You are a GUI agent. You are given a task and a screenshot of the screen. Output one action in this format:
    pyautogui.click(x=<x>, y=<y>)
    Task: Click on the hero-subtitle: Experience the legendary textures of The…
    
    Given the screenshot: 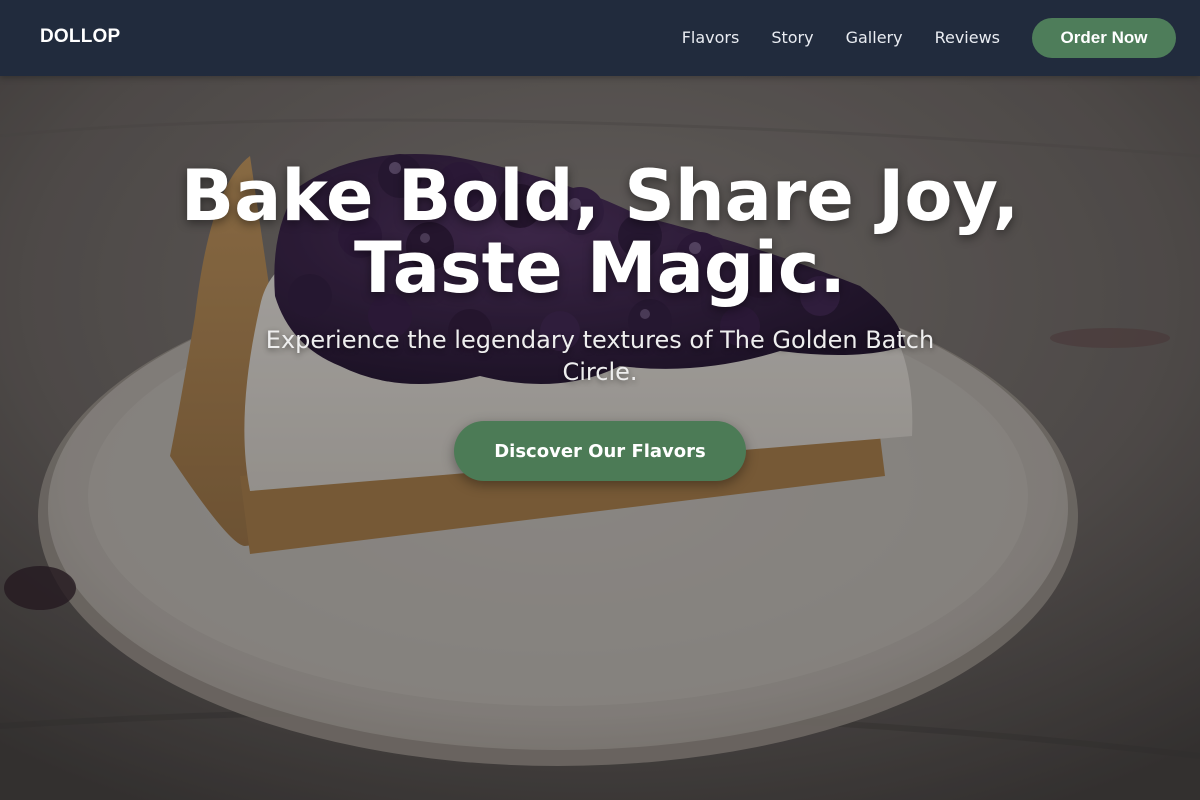 What is the action you would take?
    pyautogui.click(x=600, y=356)
    